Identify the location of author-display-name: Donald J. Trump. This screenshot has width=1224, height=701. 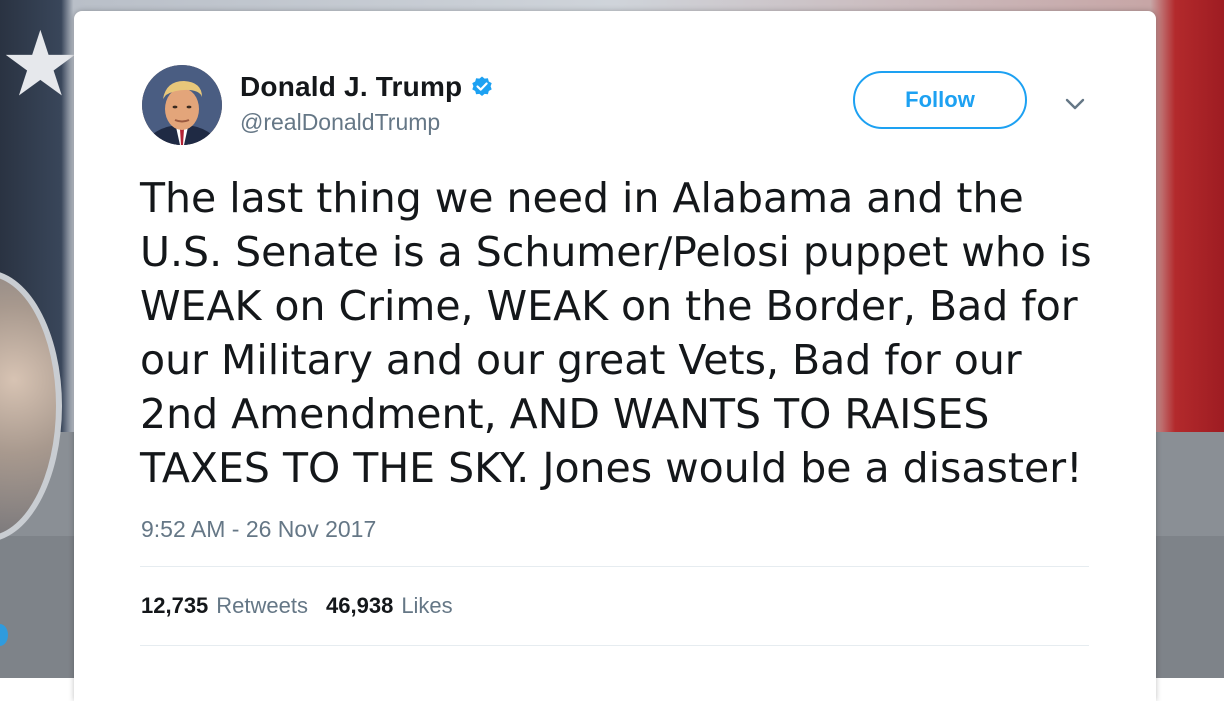
(351, 87).